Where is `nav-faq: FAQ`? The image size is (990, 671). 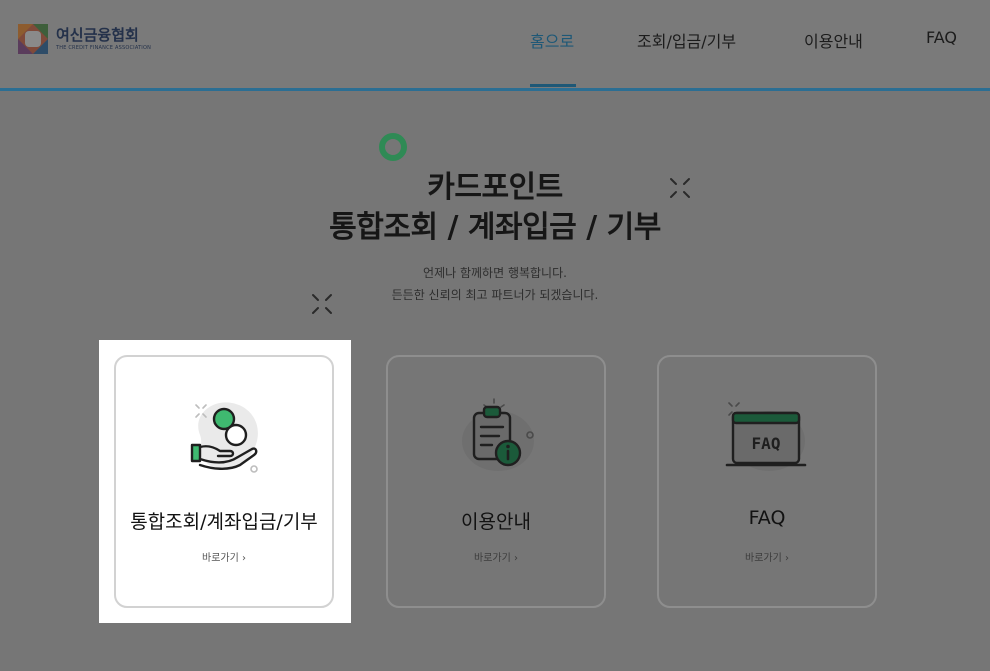 nav-faq: FAQ is located at coordinates (941, 37).